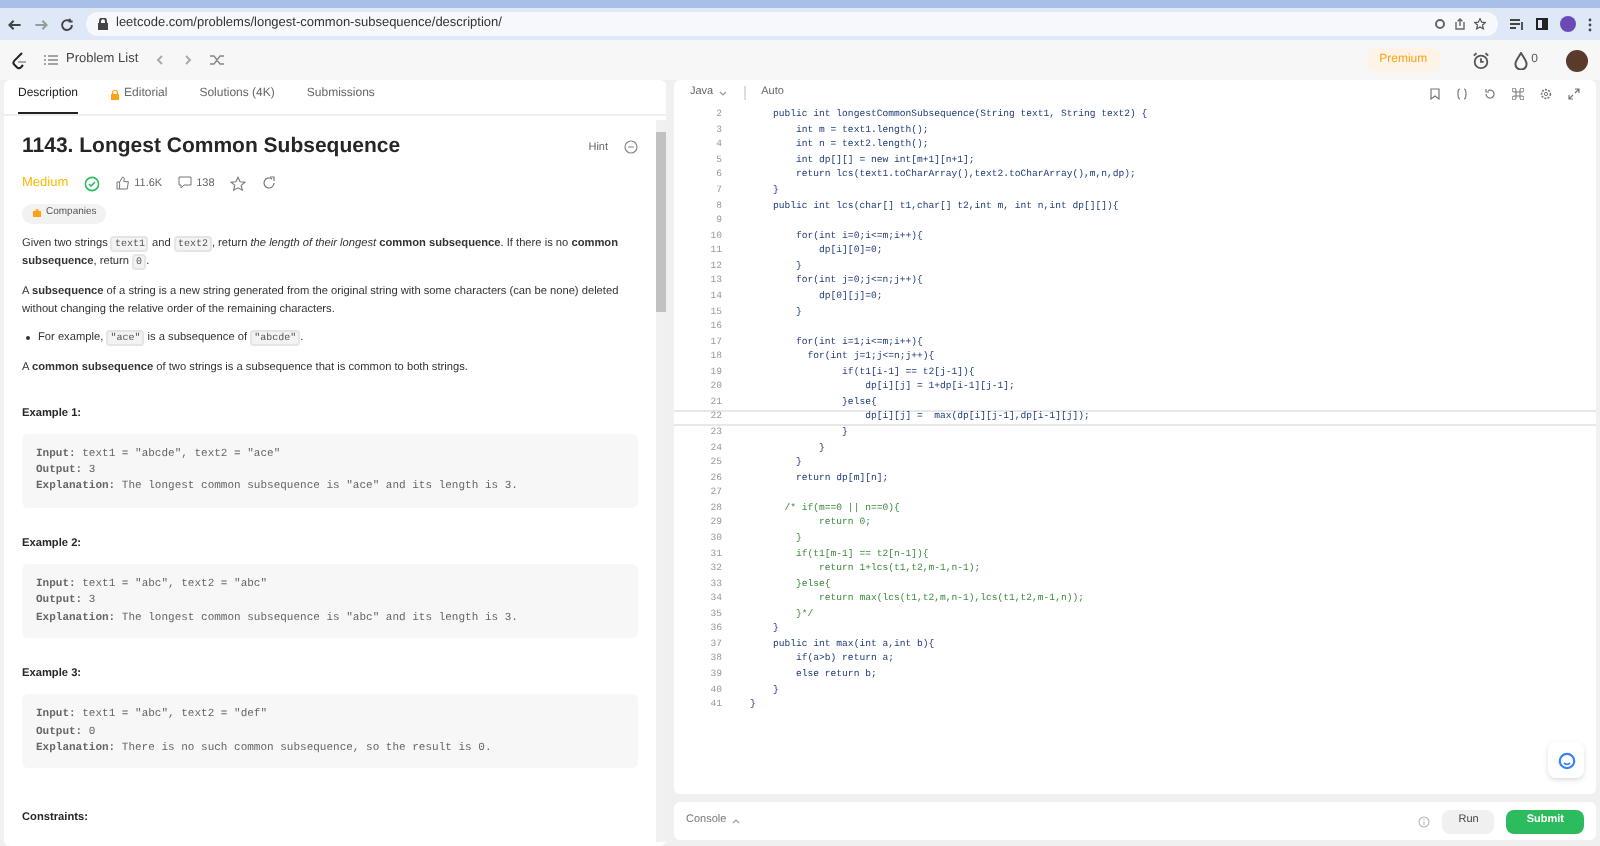 This screenshot has height=846, width=1600. I want to click on scrollbar-thumb, so click(661, 222).